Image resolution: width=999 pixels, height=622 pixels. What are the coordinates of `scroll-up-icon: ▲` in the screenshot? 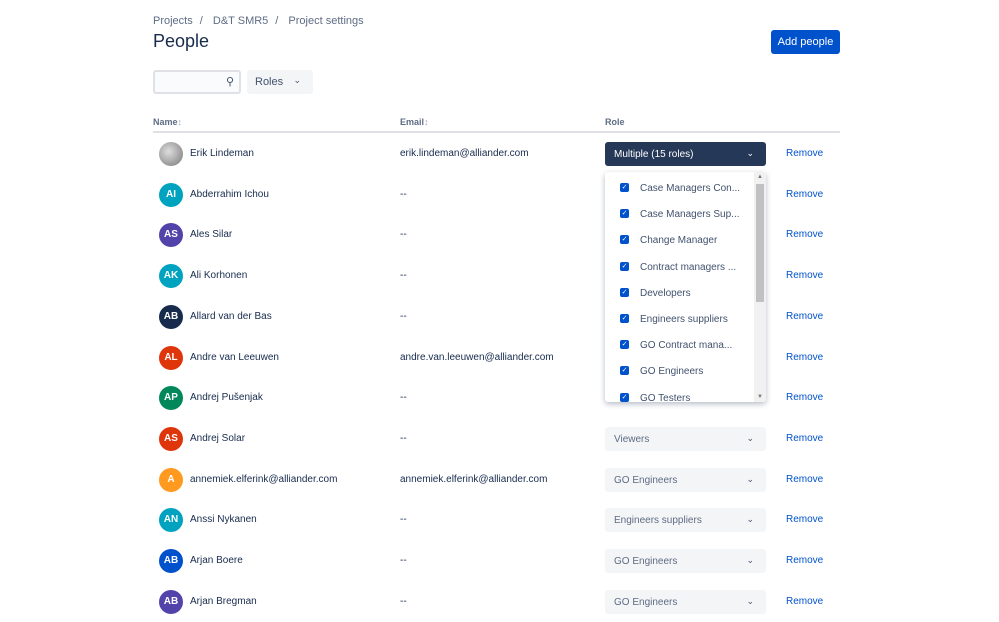 It's located at (760, 177).